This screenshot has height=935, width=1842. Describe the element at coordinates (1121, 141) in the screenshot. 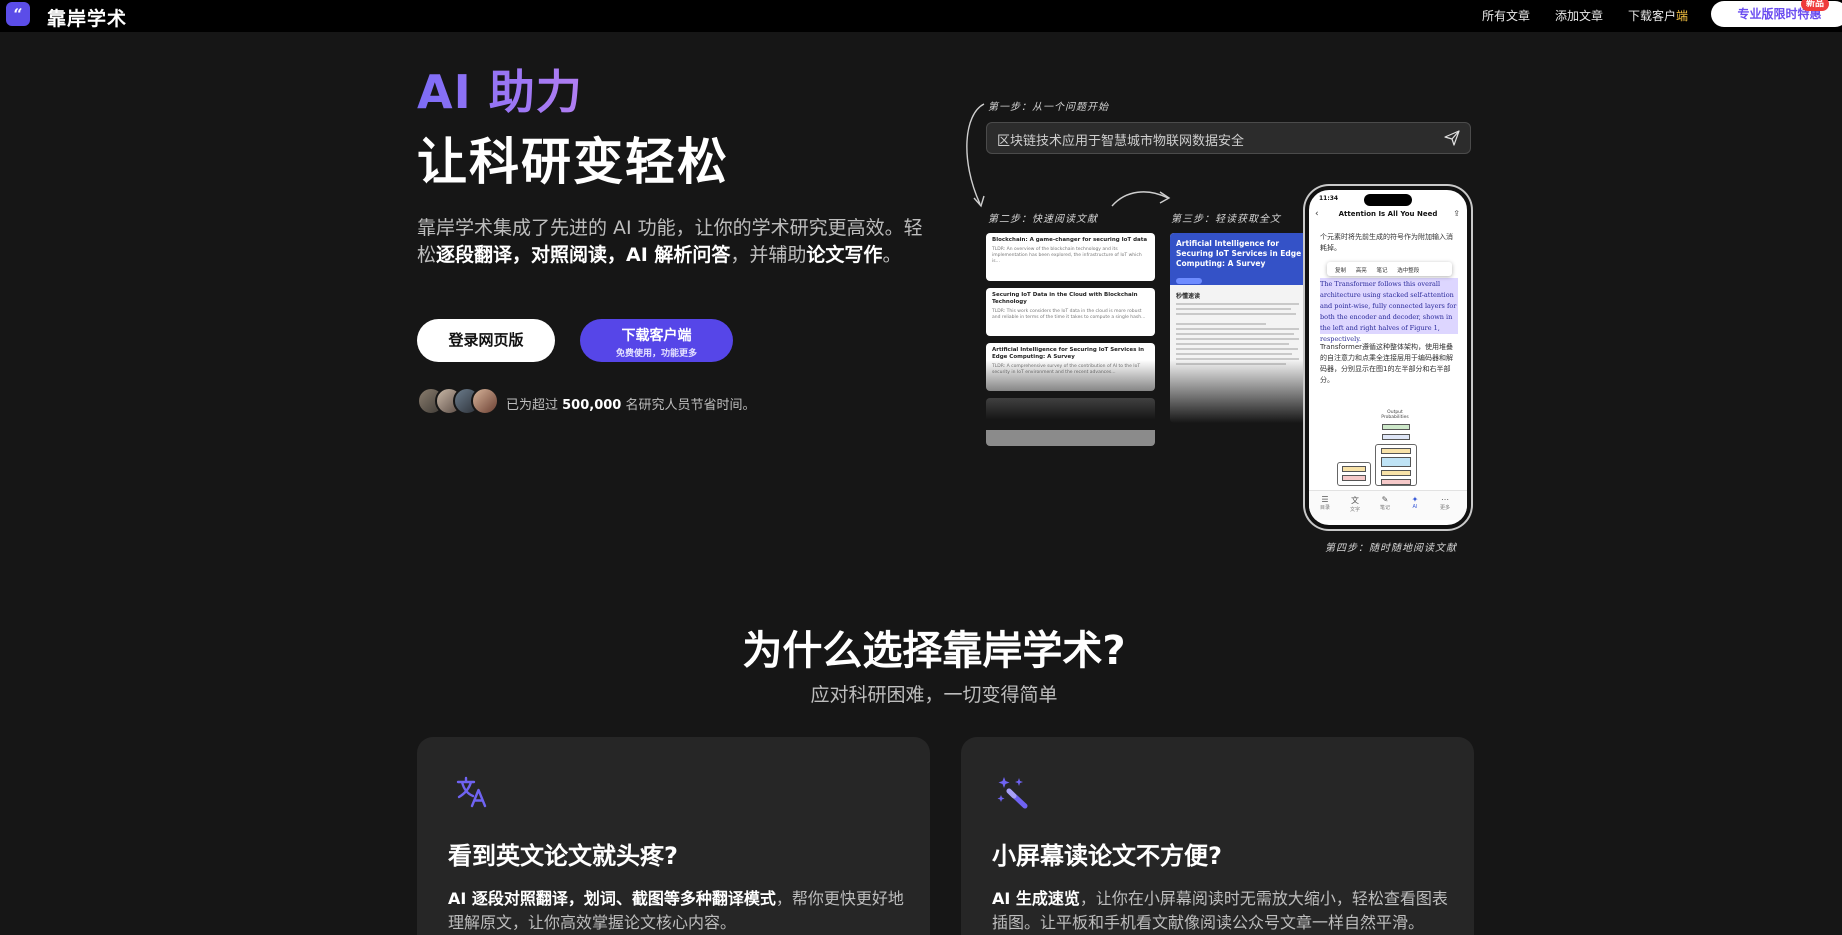

I see `search-query: 区块链技术应用于智慧城市物联网数据安全` at that location.